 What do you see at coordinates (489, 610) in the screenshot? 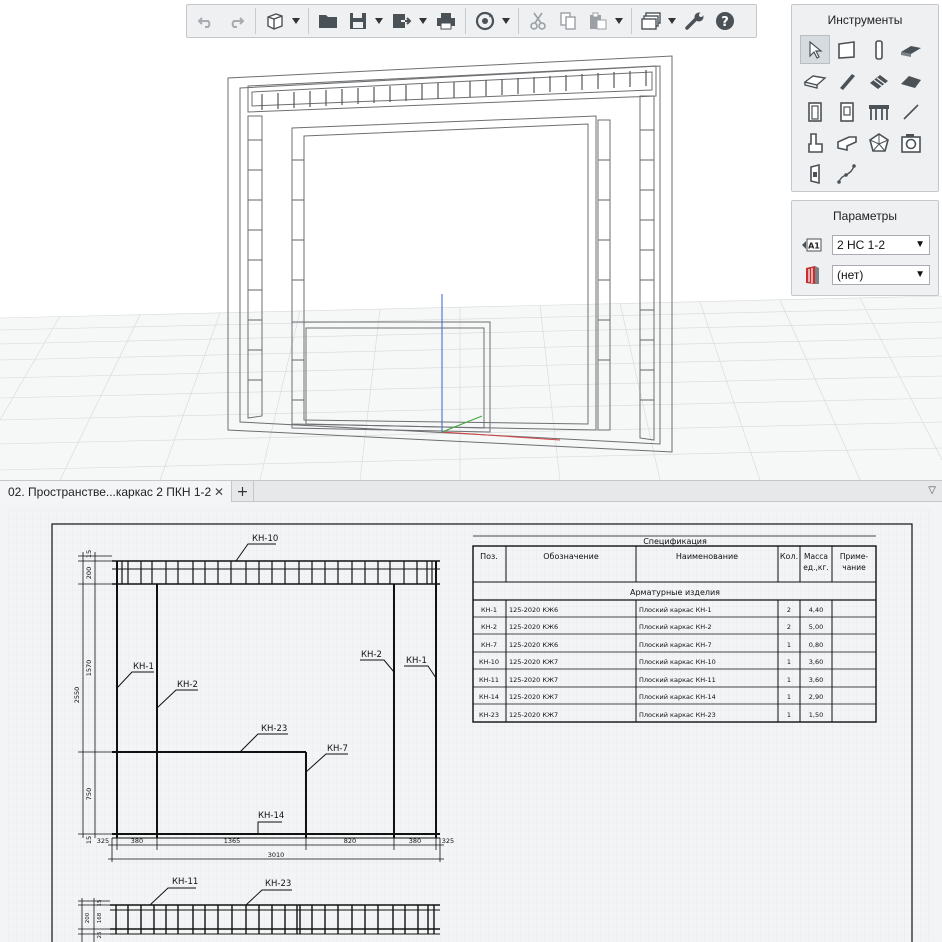
I see `svg-text: КН-1` at bounding box center [489, 610].